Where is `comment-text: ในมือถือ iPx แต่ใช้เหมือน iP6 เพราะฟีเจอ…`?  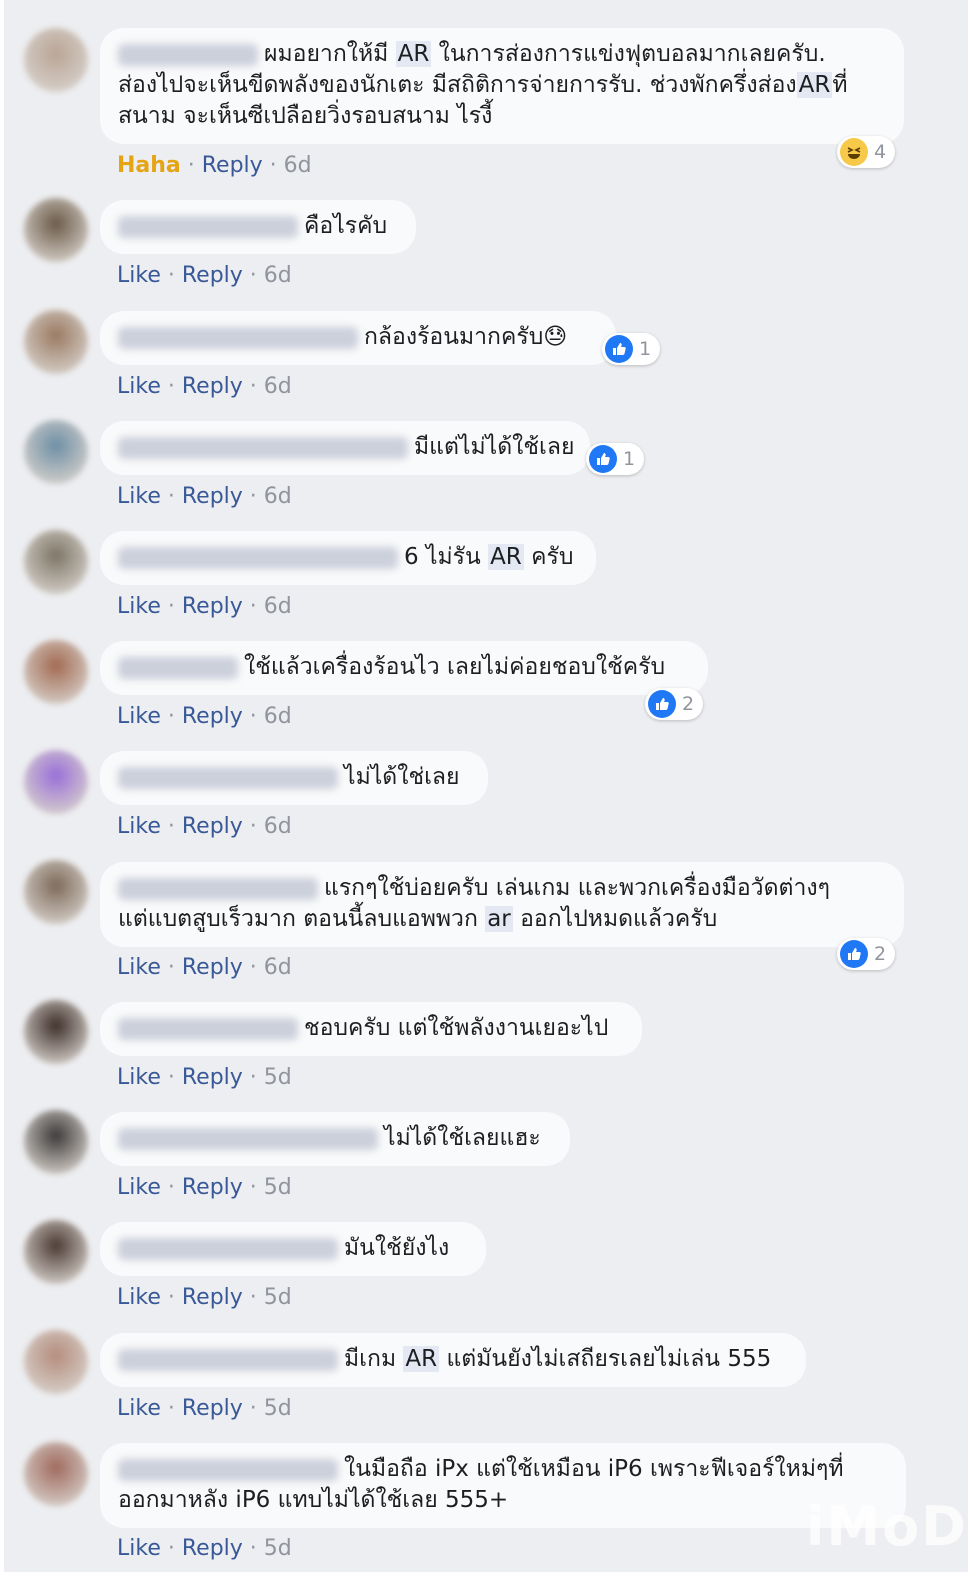 comment-text: ในมือถือ iPx แต่ใช้เหมือน iP6 เพราะฟีเจอ… is located at coordinates (594, 1469).